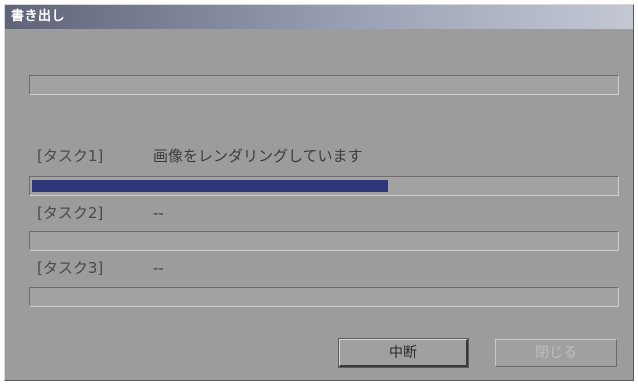  What do you see at coordinates (70, 268) in the screenshot?
I see `task-3-label: [タスク3]` at bounding box center [70, 268].